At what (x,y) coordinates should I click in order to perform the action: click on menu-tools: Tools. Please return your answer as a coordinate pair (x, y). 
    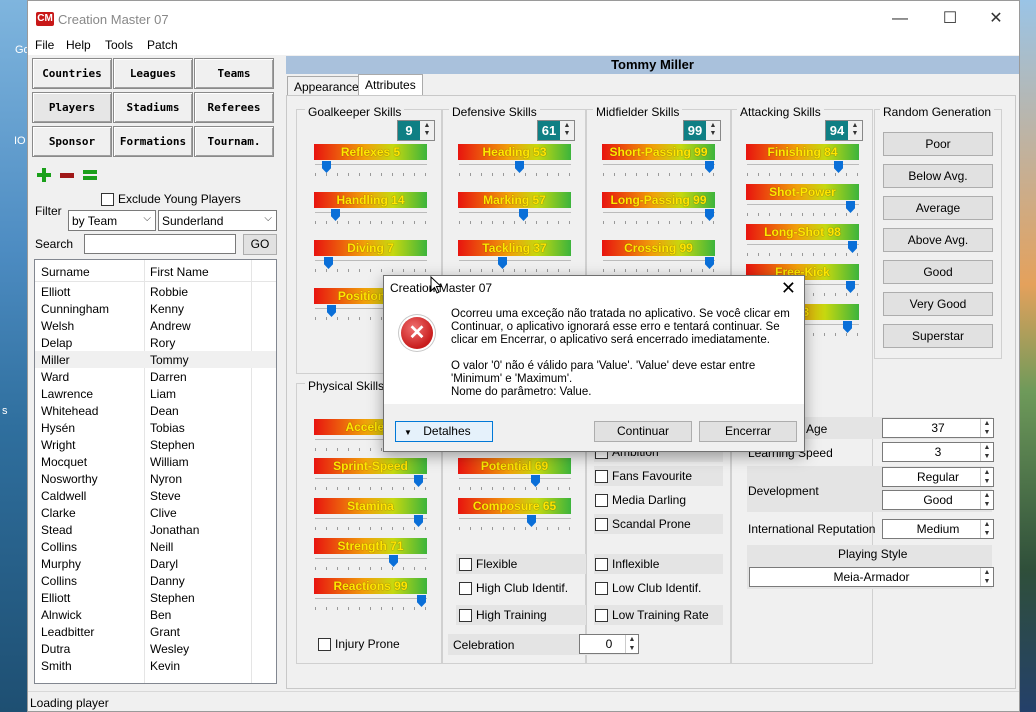
    Looking at the image, I should click on (119, 45).